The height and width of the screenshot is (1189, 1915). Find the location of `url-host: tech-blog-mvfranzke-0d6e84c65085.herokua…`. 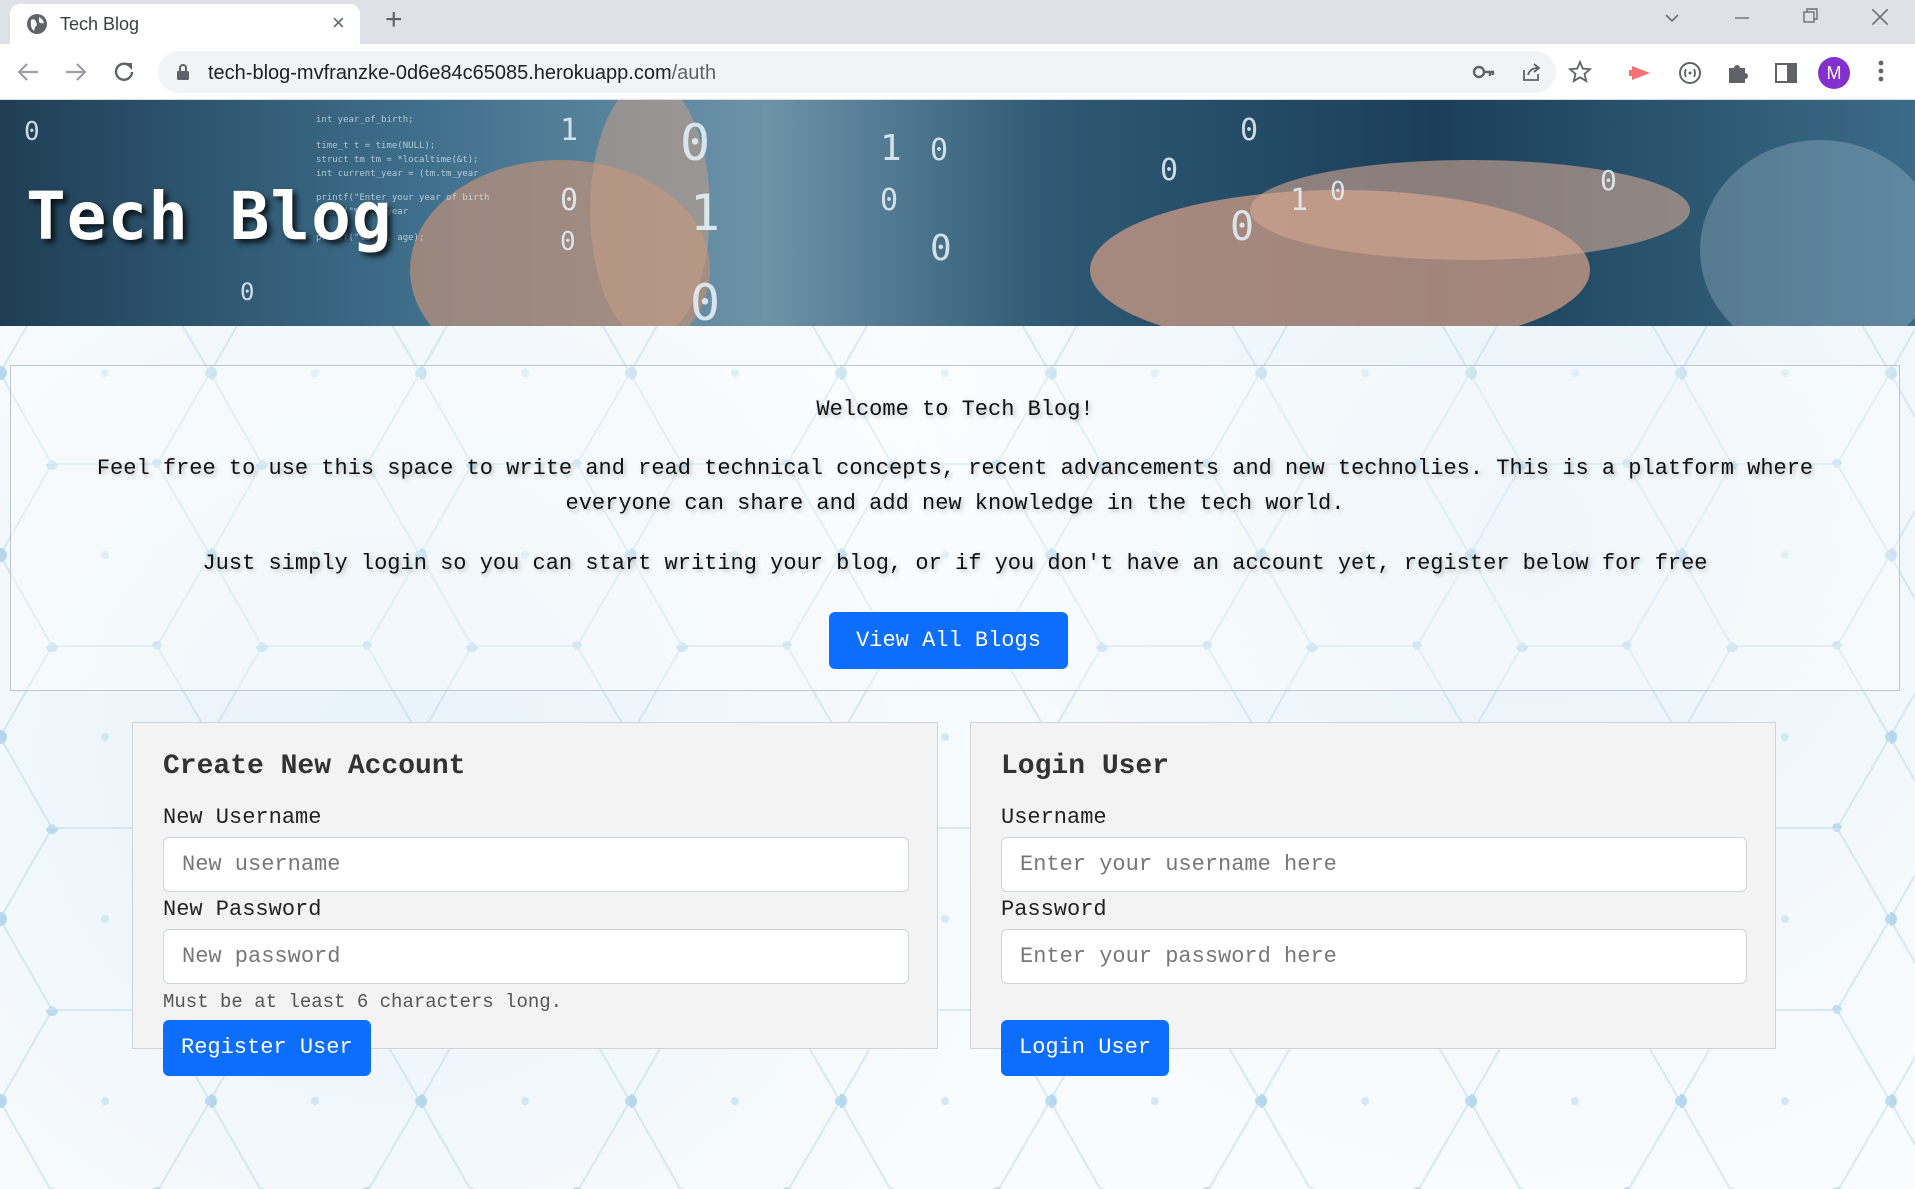

url-host: tech-blog-mvfranzke-0d6e84c65085.herokua… is located at coordinates (440, 73).